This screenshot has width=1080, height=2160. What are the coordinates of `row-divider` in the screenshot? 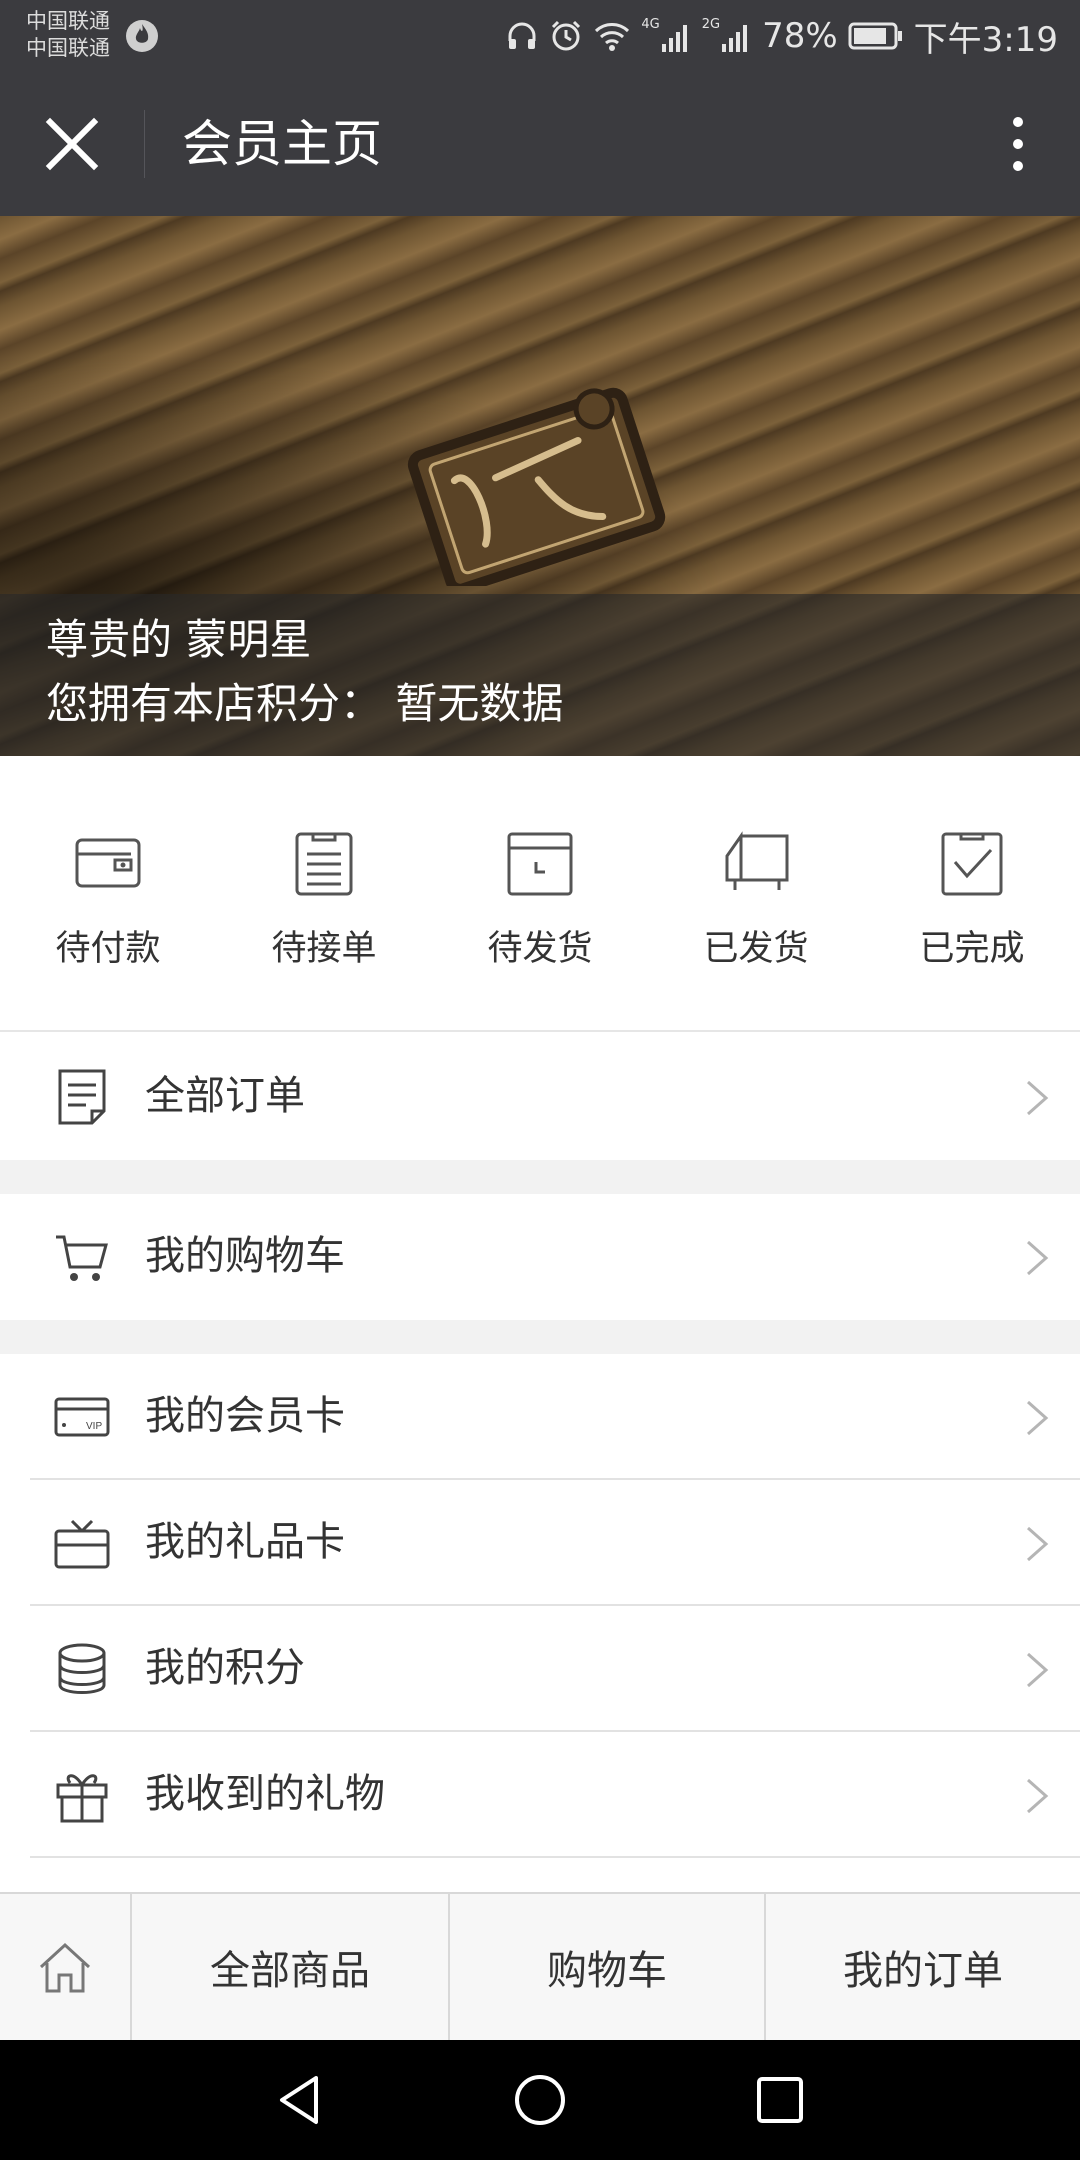 It's located at (555, 1857).